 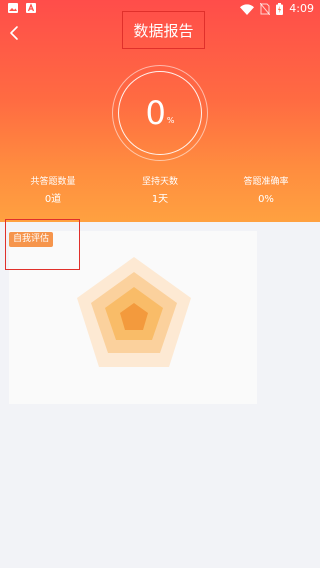 I want to click on text-a-icon, so click(x=31, y=8).